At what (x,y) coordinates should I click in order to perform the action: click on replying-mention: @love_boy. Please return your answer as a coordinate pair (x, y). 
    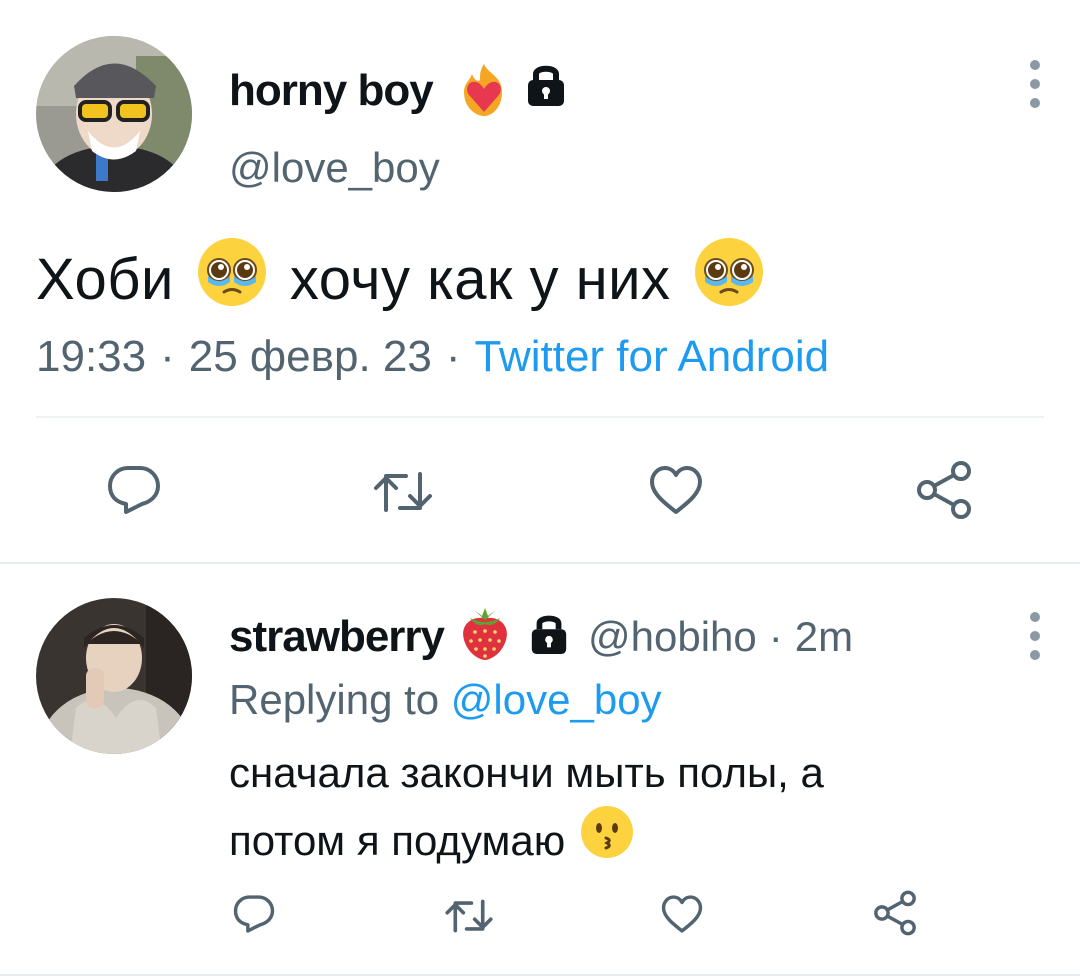
    Looking at the image, I should click on (556, 699).